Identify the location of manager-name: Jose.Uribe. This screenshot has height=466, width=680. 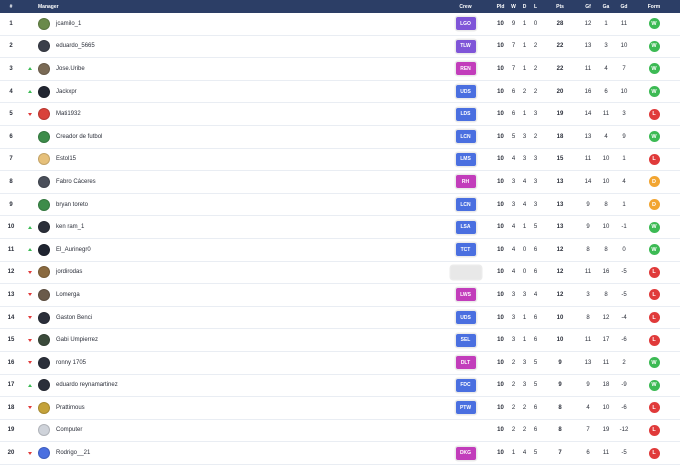
(70, 69).